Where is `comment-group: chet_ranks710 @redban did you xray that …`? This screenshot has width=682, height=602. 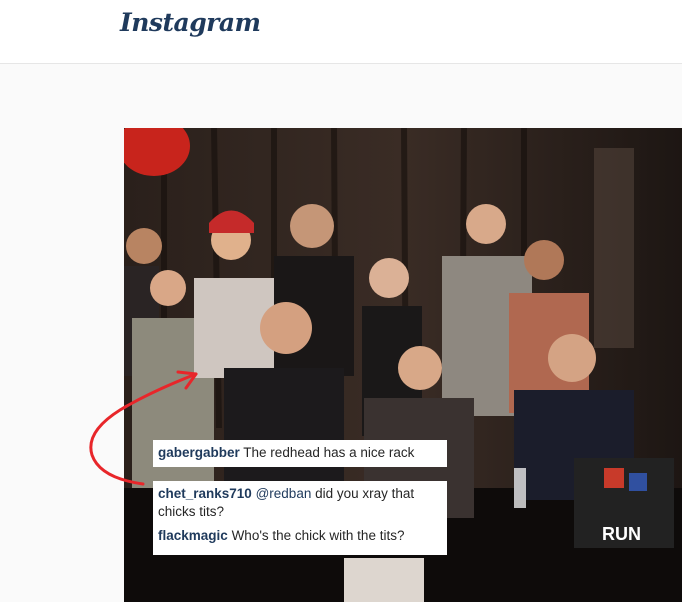 comment-group: chet_ranks710 @redban did you xray that … is located at coordinates (300, 518).